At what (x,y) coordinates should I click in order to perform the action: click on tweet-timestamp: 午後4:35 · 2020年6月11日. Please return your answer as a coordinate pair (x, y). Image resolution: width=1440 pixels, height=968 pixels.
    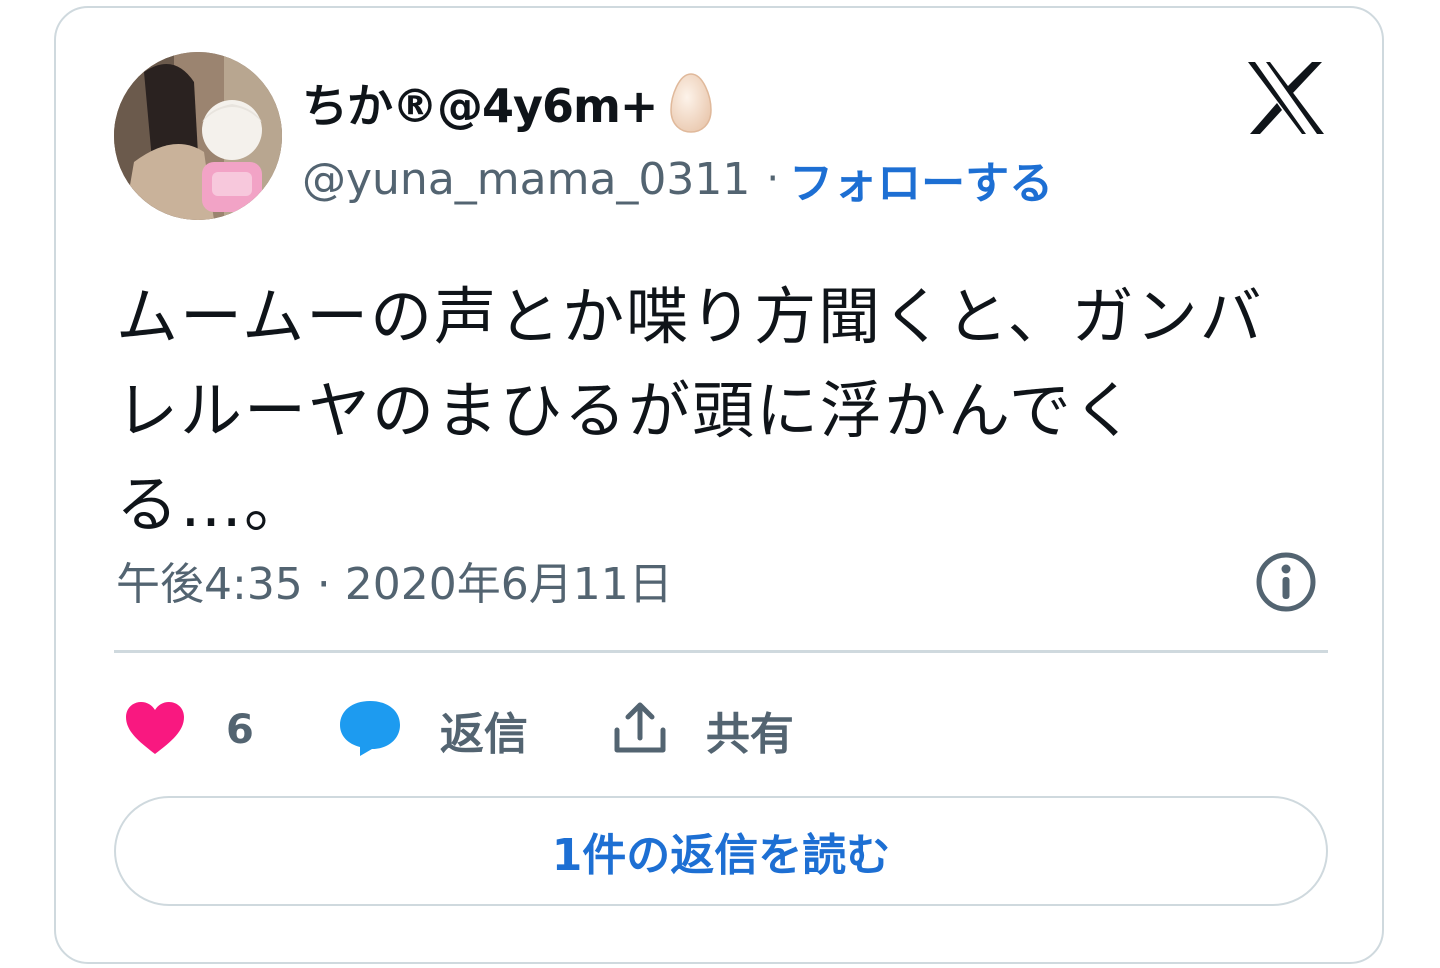
    Looking at the image, I should click on (394, 580).